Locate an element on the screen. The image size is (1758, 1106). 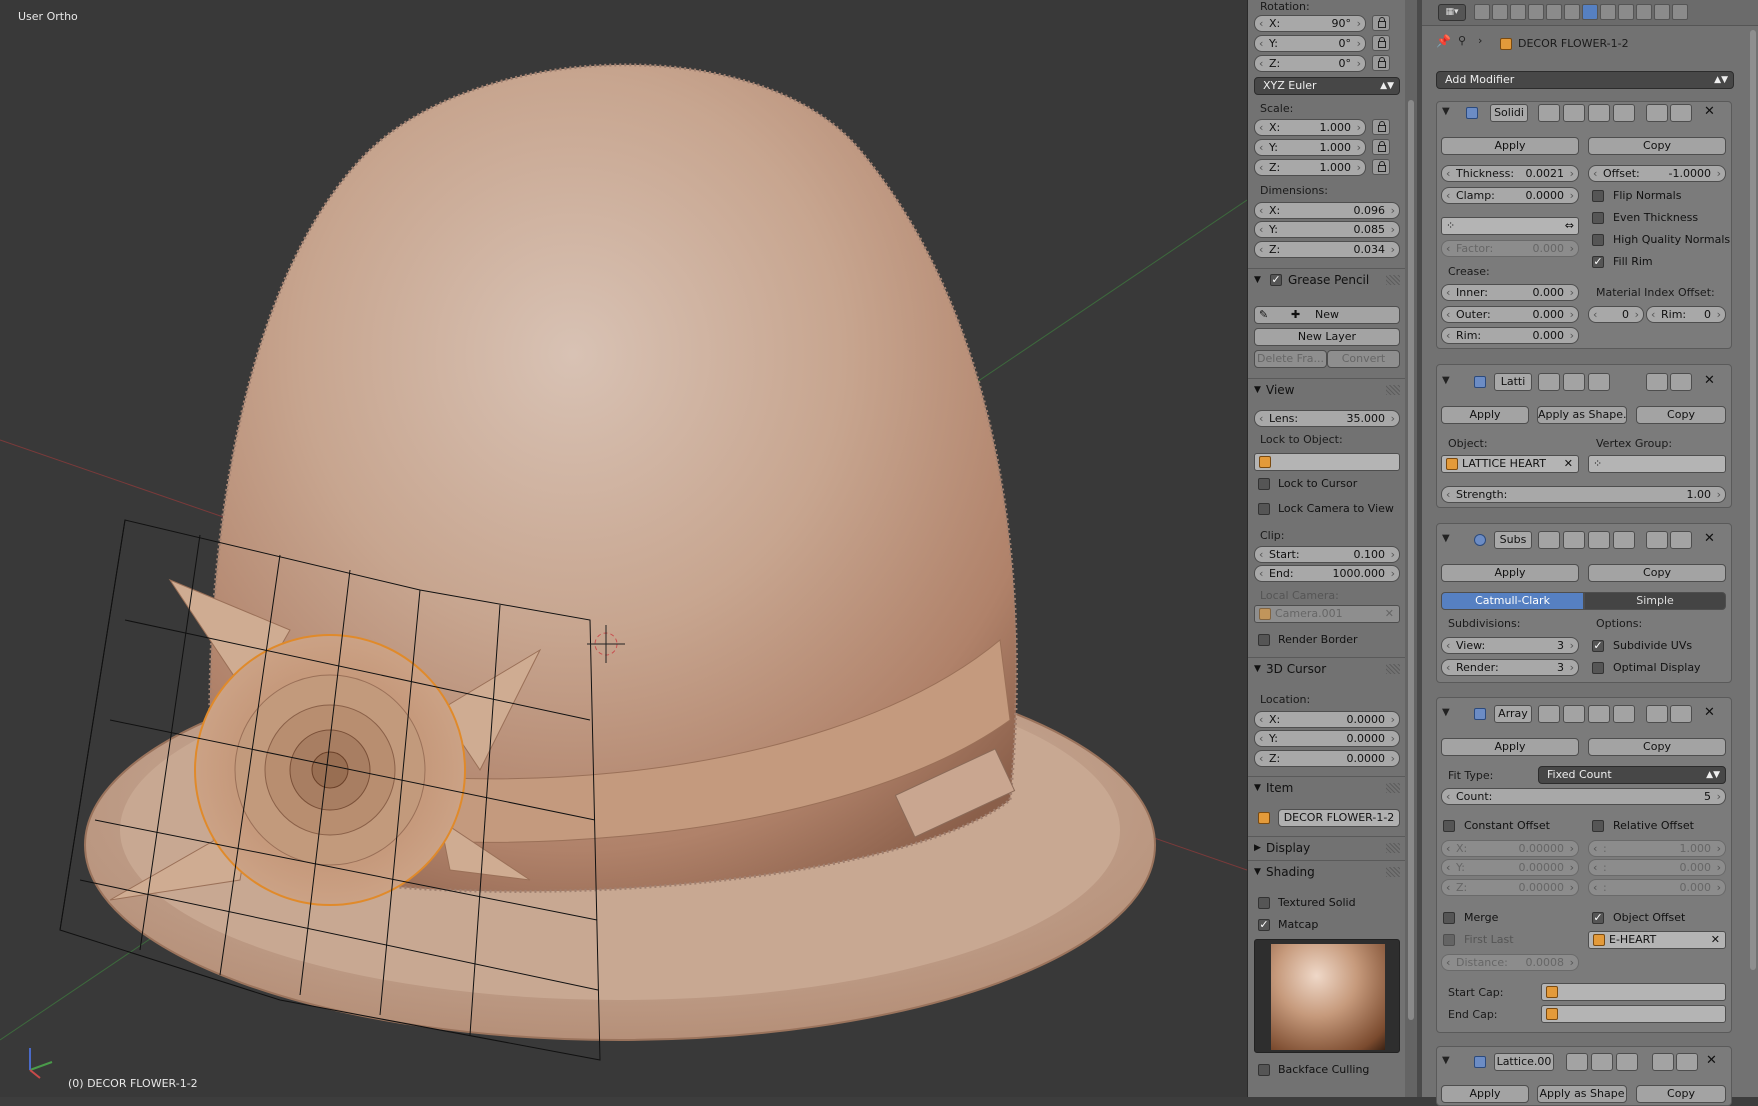
lock-camera-checkbox is located at coordinates (1264, 509).